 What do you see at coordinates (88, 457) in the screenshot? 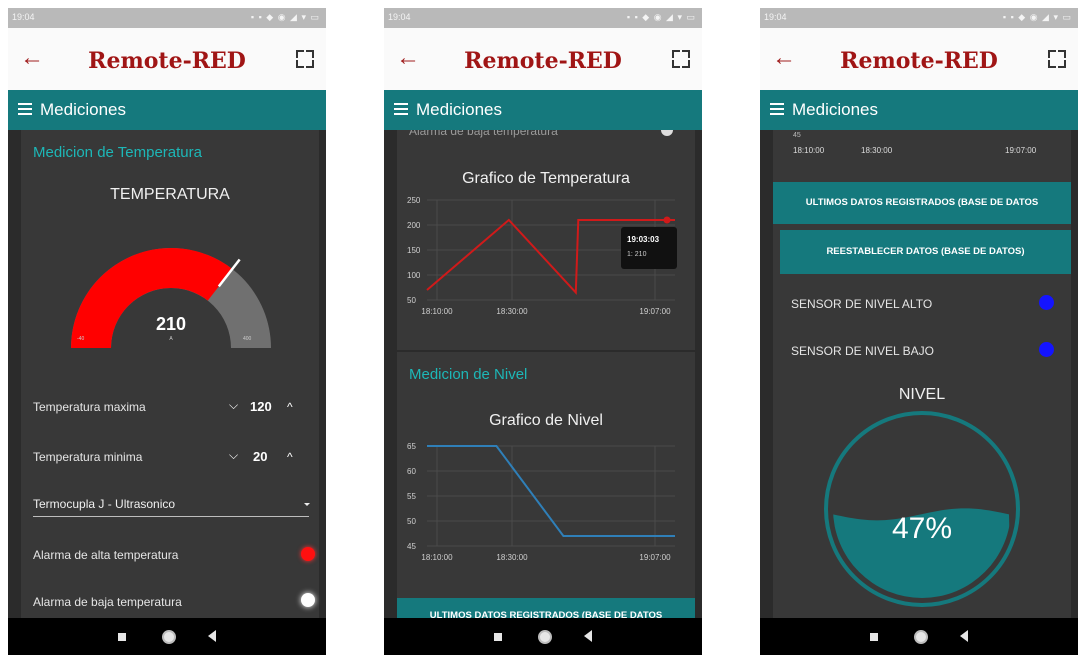
I see `temp-min-label: Temperatura minima` at bounding box center [88, 457].